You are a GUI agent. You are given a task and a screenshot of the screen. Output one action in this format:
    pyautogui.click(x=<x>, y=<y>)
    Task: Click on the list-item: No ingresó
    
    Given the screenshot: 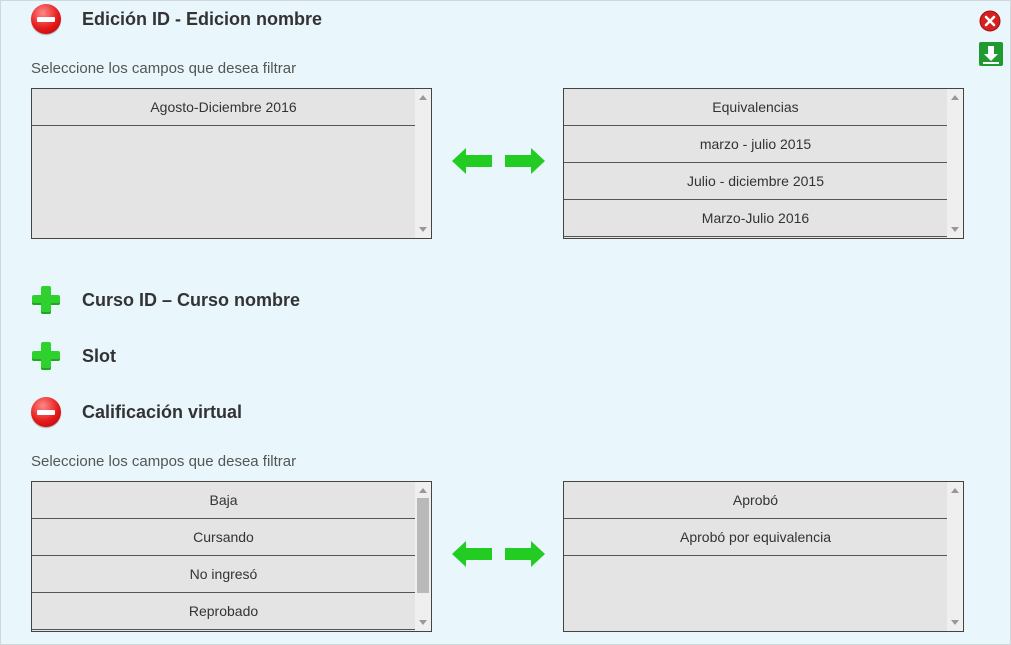 What is the action you would take?
    pyautogui.click(x=223, y=574)
    